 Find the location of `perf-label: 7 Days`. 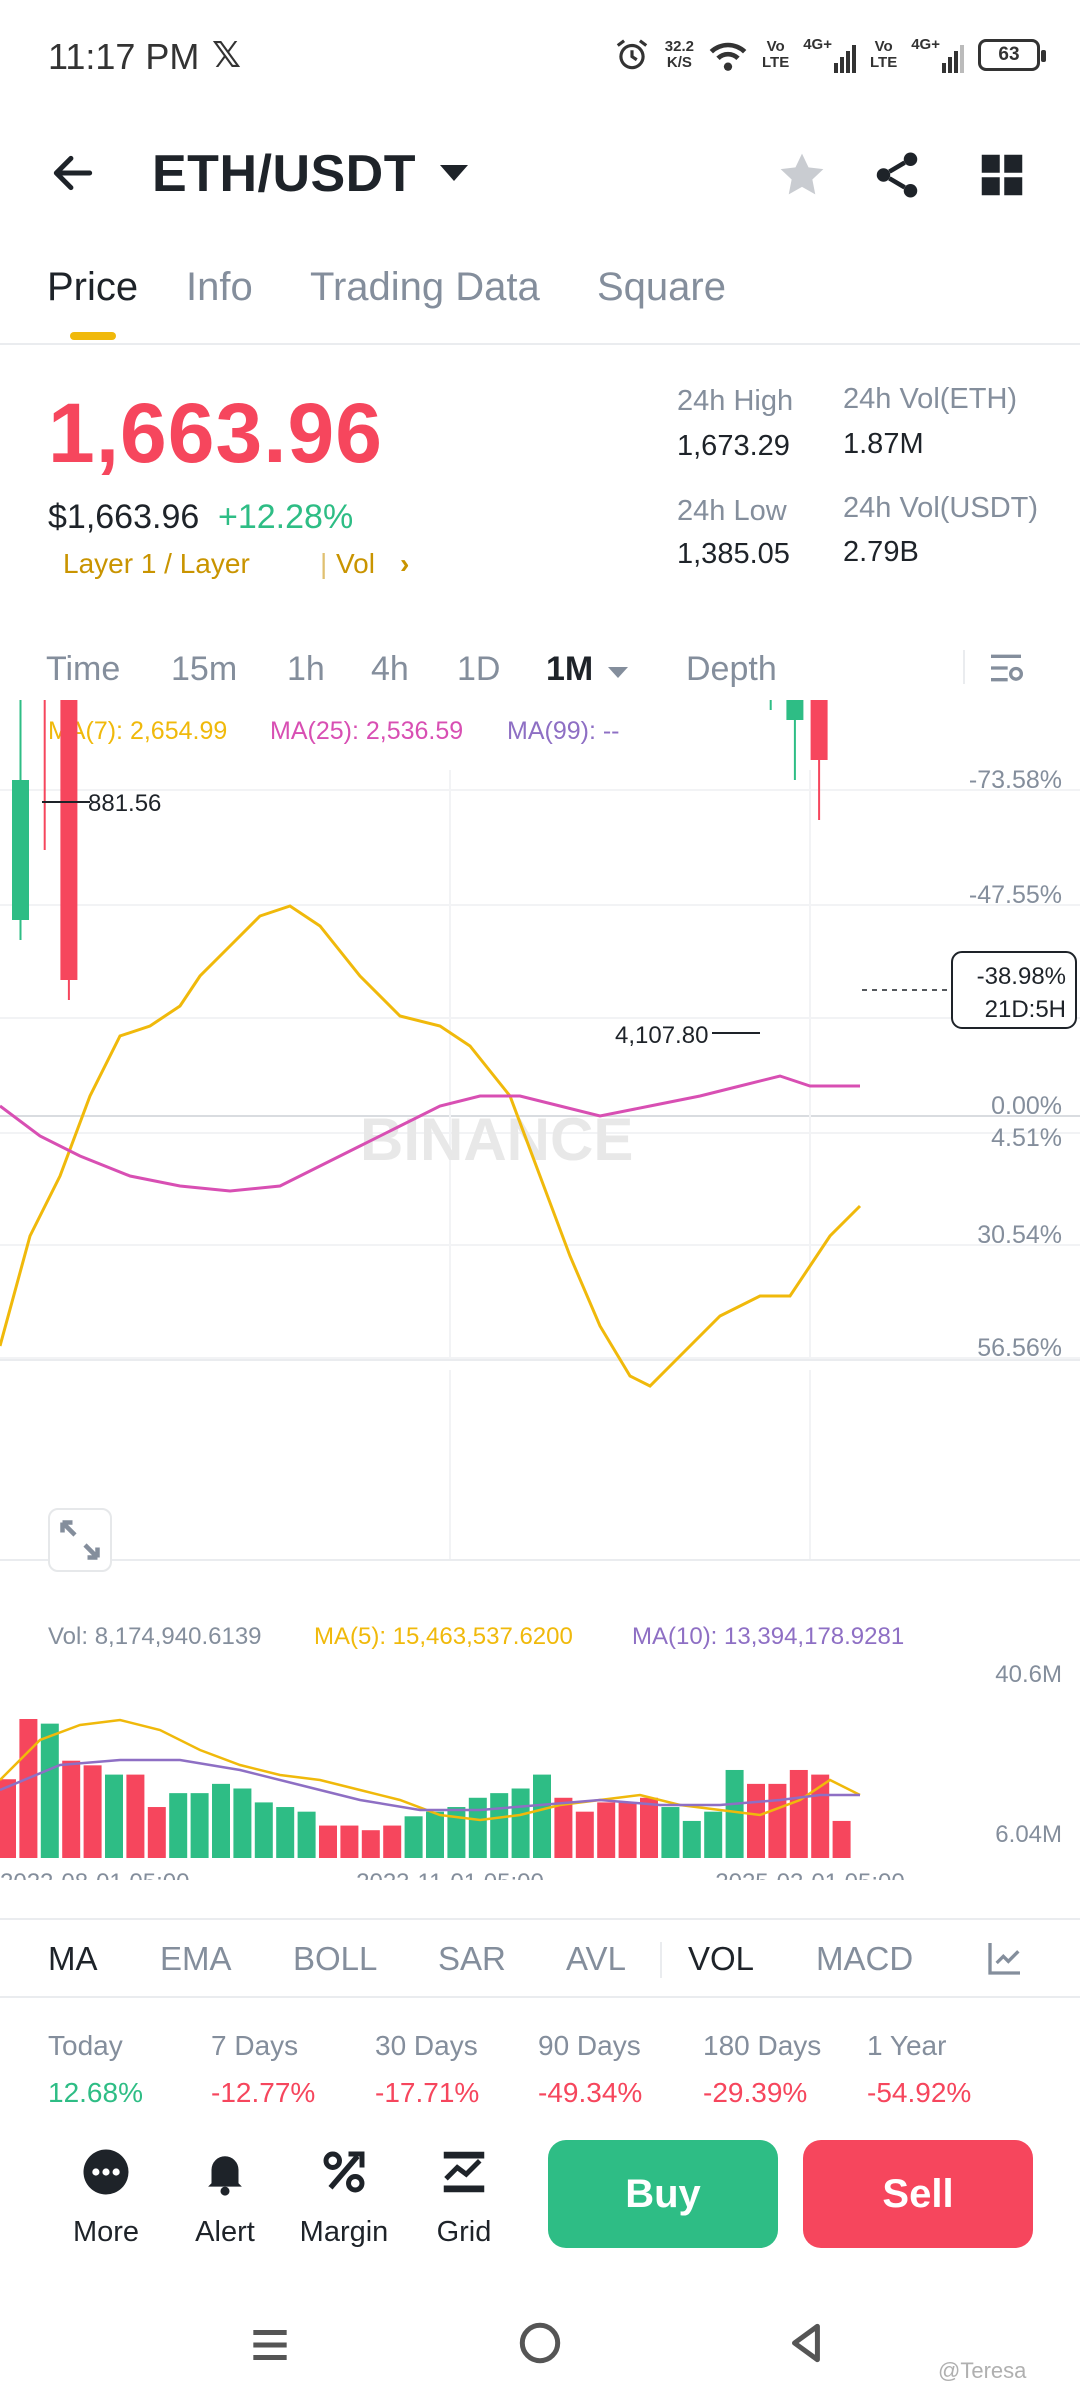

perf-label: 7 Days is located at coordinates (255, 2045).